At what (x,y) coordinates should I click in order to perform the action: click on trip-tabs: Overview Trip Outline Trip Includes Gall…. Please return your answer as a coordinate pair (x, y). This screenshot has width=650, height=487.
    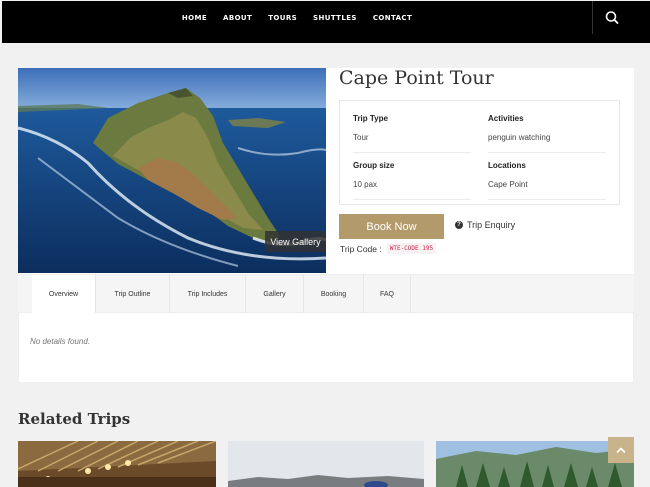
    Looking at the image, I should click on (326, 294).